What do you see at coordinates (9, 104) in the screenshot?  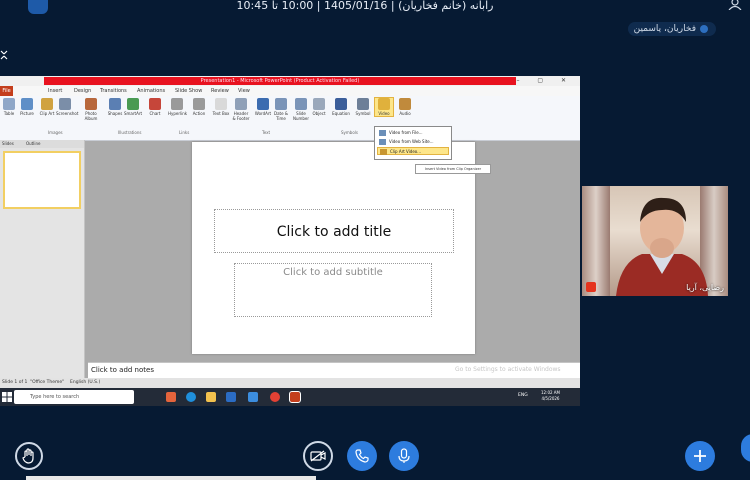 I see `table-icon` at bounding box center [9, 104].